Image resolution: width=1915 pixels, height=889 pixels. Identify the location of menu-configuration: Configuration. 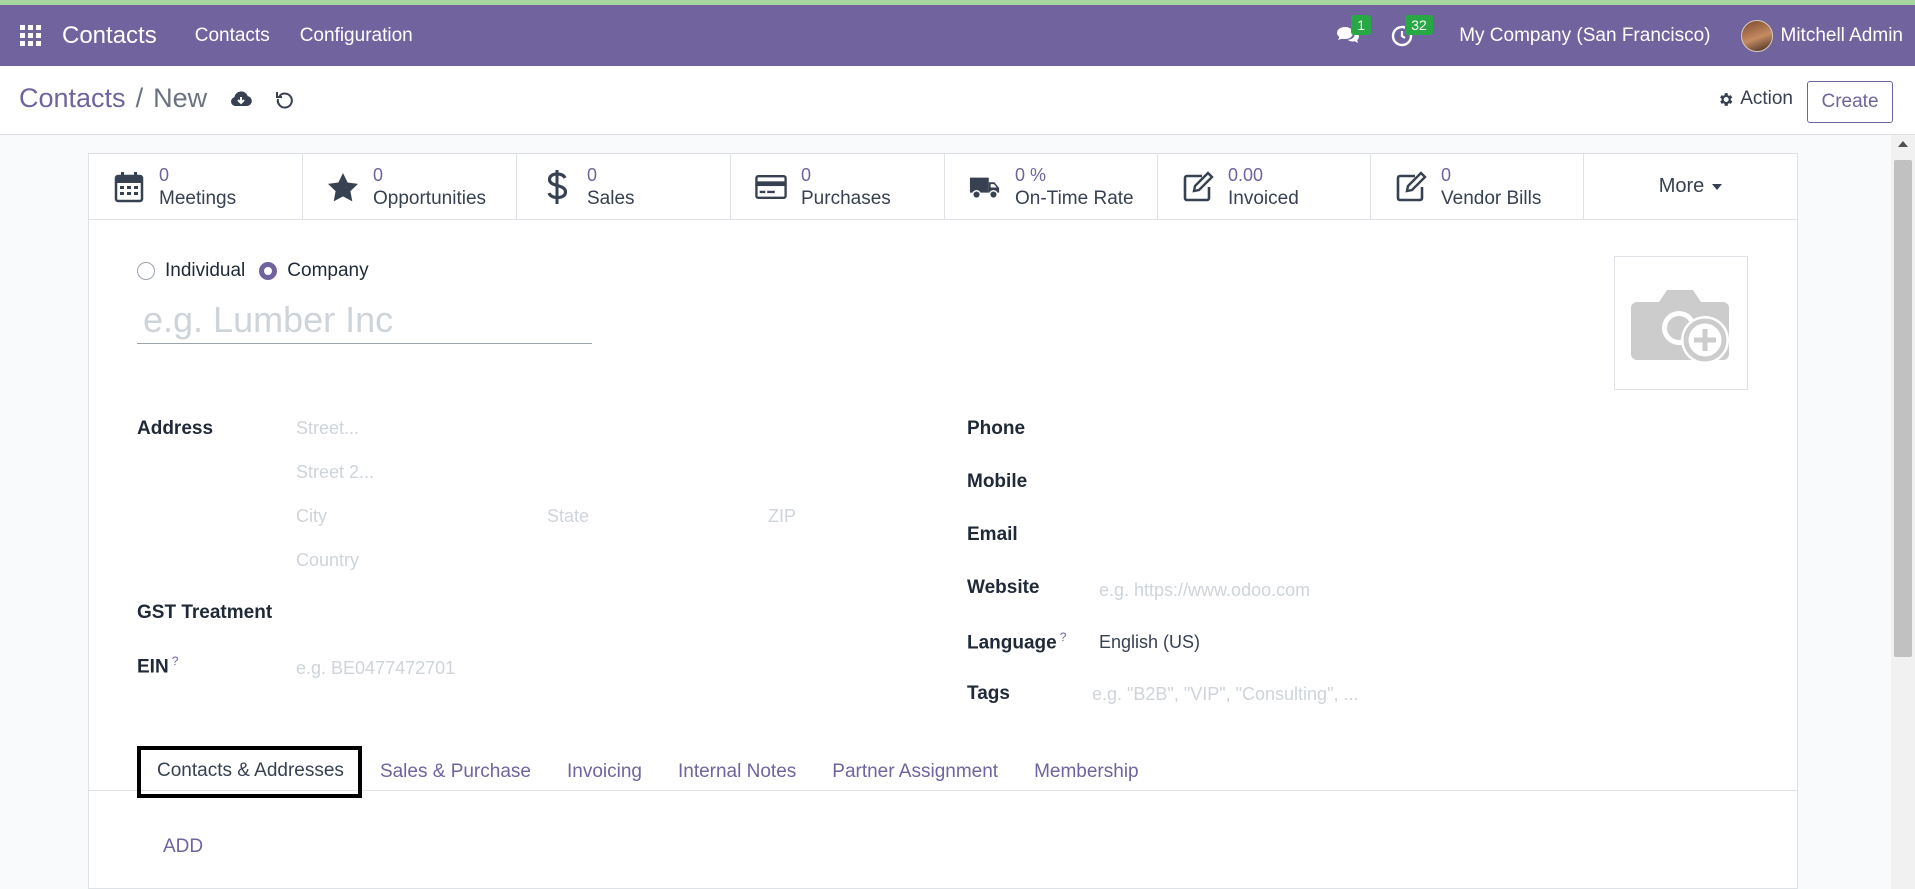
(356, 36).